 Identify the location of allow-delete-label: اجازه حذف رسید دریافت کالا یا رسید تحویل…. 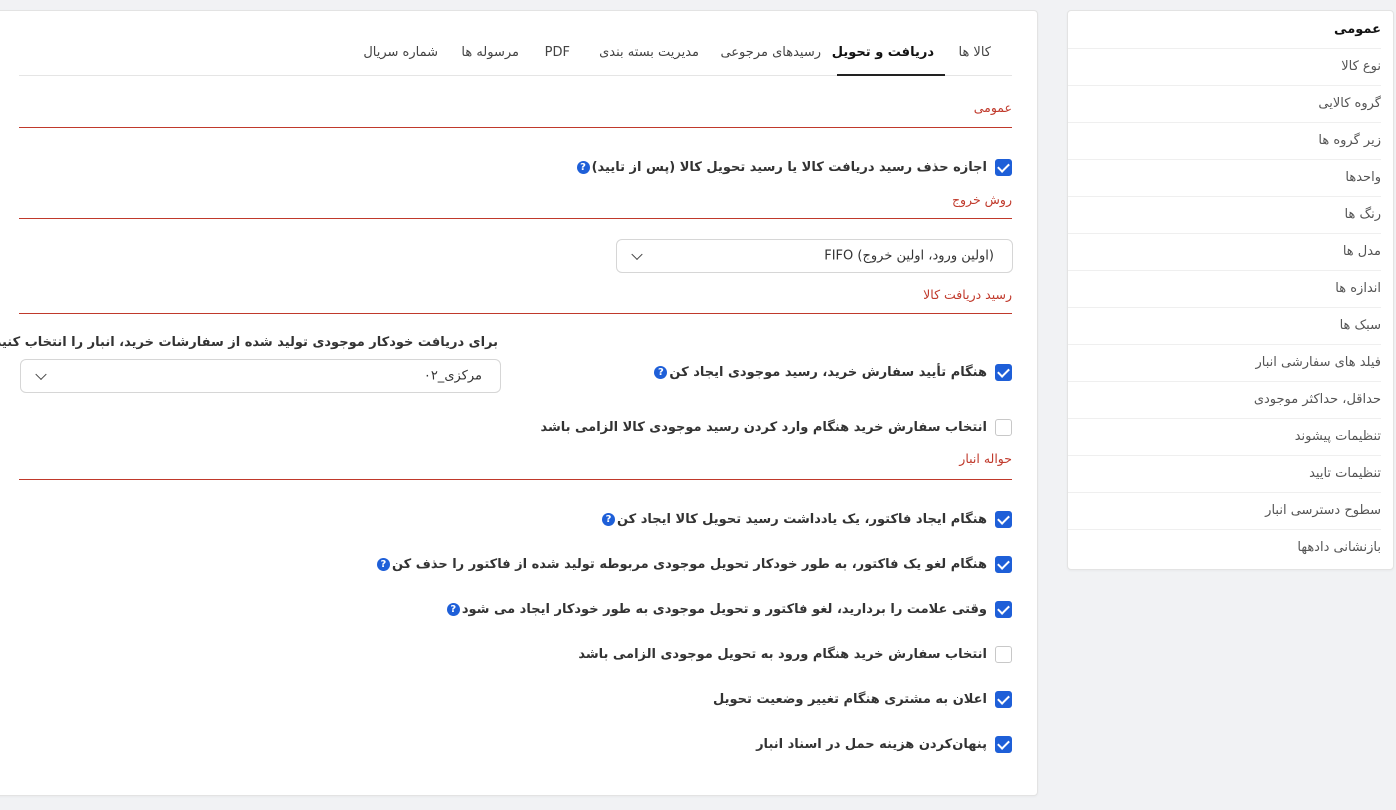
(789, 167).